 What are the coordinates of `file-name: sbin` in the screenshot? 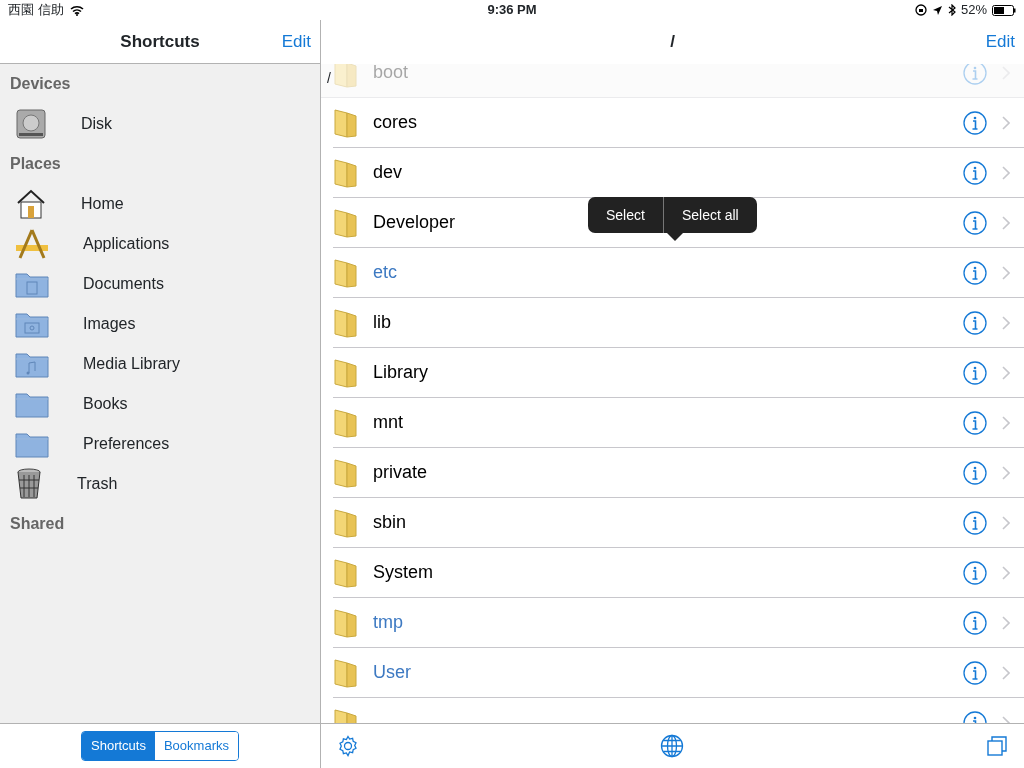 It's located at (390, 522).